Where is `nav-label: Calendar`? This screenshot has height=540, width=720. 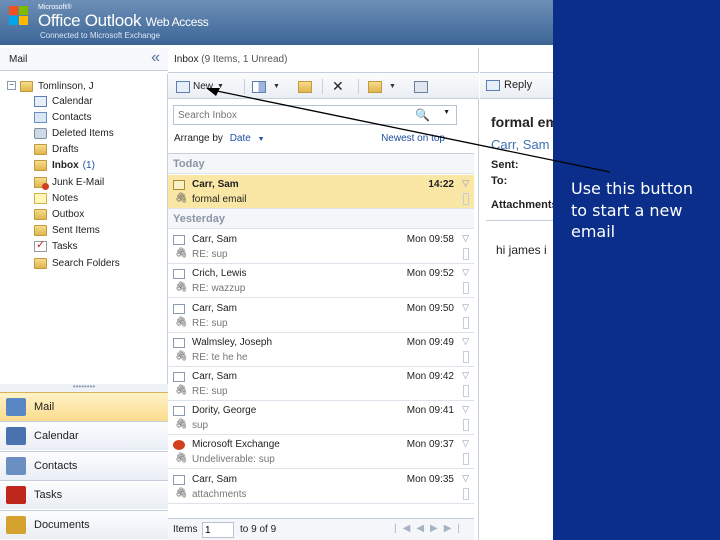 nav-label: Calendar is located at coordinates (56, 436).